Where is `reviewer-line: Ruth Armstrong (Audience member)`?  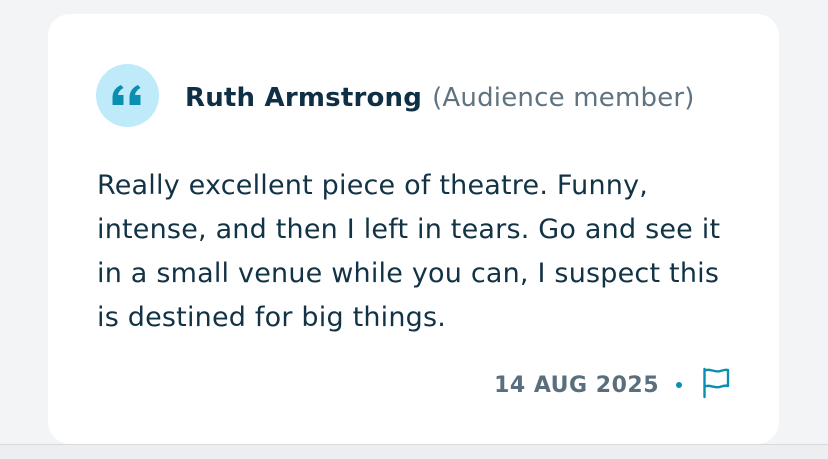 reviewer-line: Ruth Armstrong (Audience member) is located at coordinates (440, 98).